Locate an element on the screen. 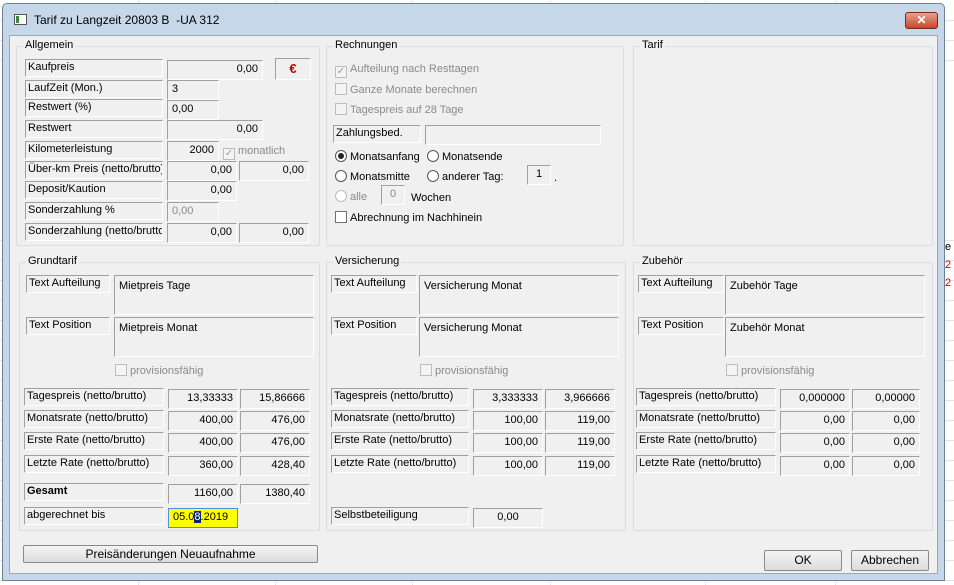  background-cell-text: 2 is located at coordinates (948, 283).